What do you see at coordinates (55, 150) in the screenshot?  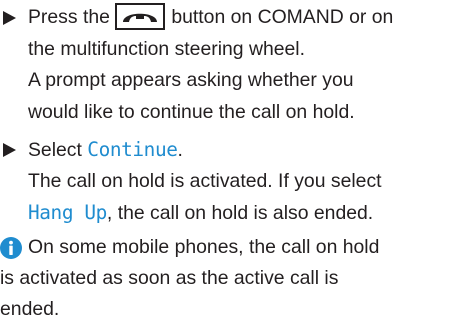 I see `step-2-text-before: Select` at bounding box center [55, 150].